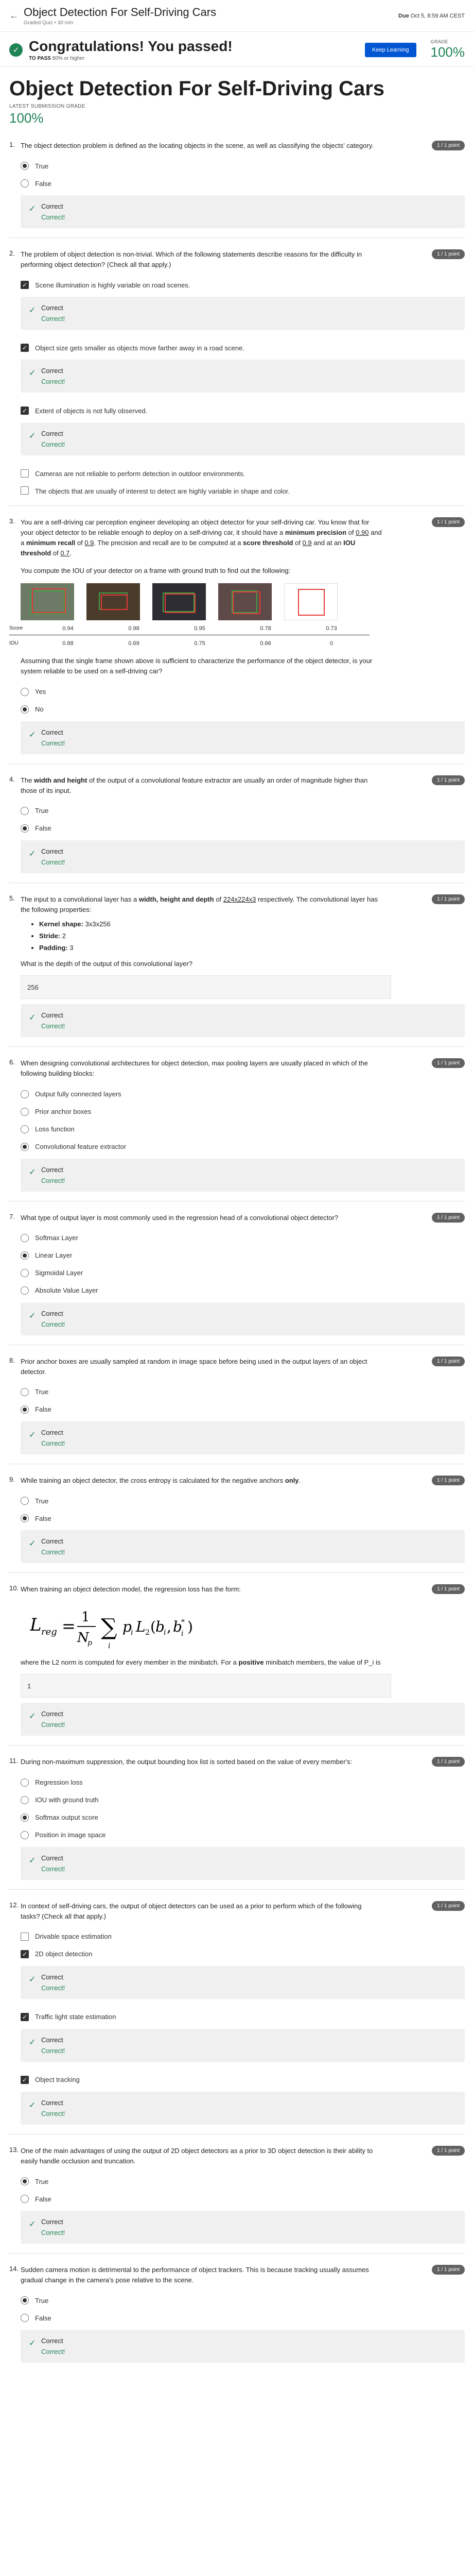 The height and width of the screenshot is (2576, 474). I want to click on option-softmax-score: Softmax output score, so click(243, 1817).